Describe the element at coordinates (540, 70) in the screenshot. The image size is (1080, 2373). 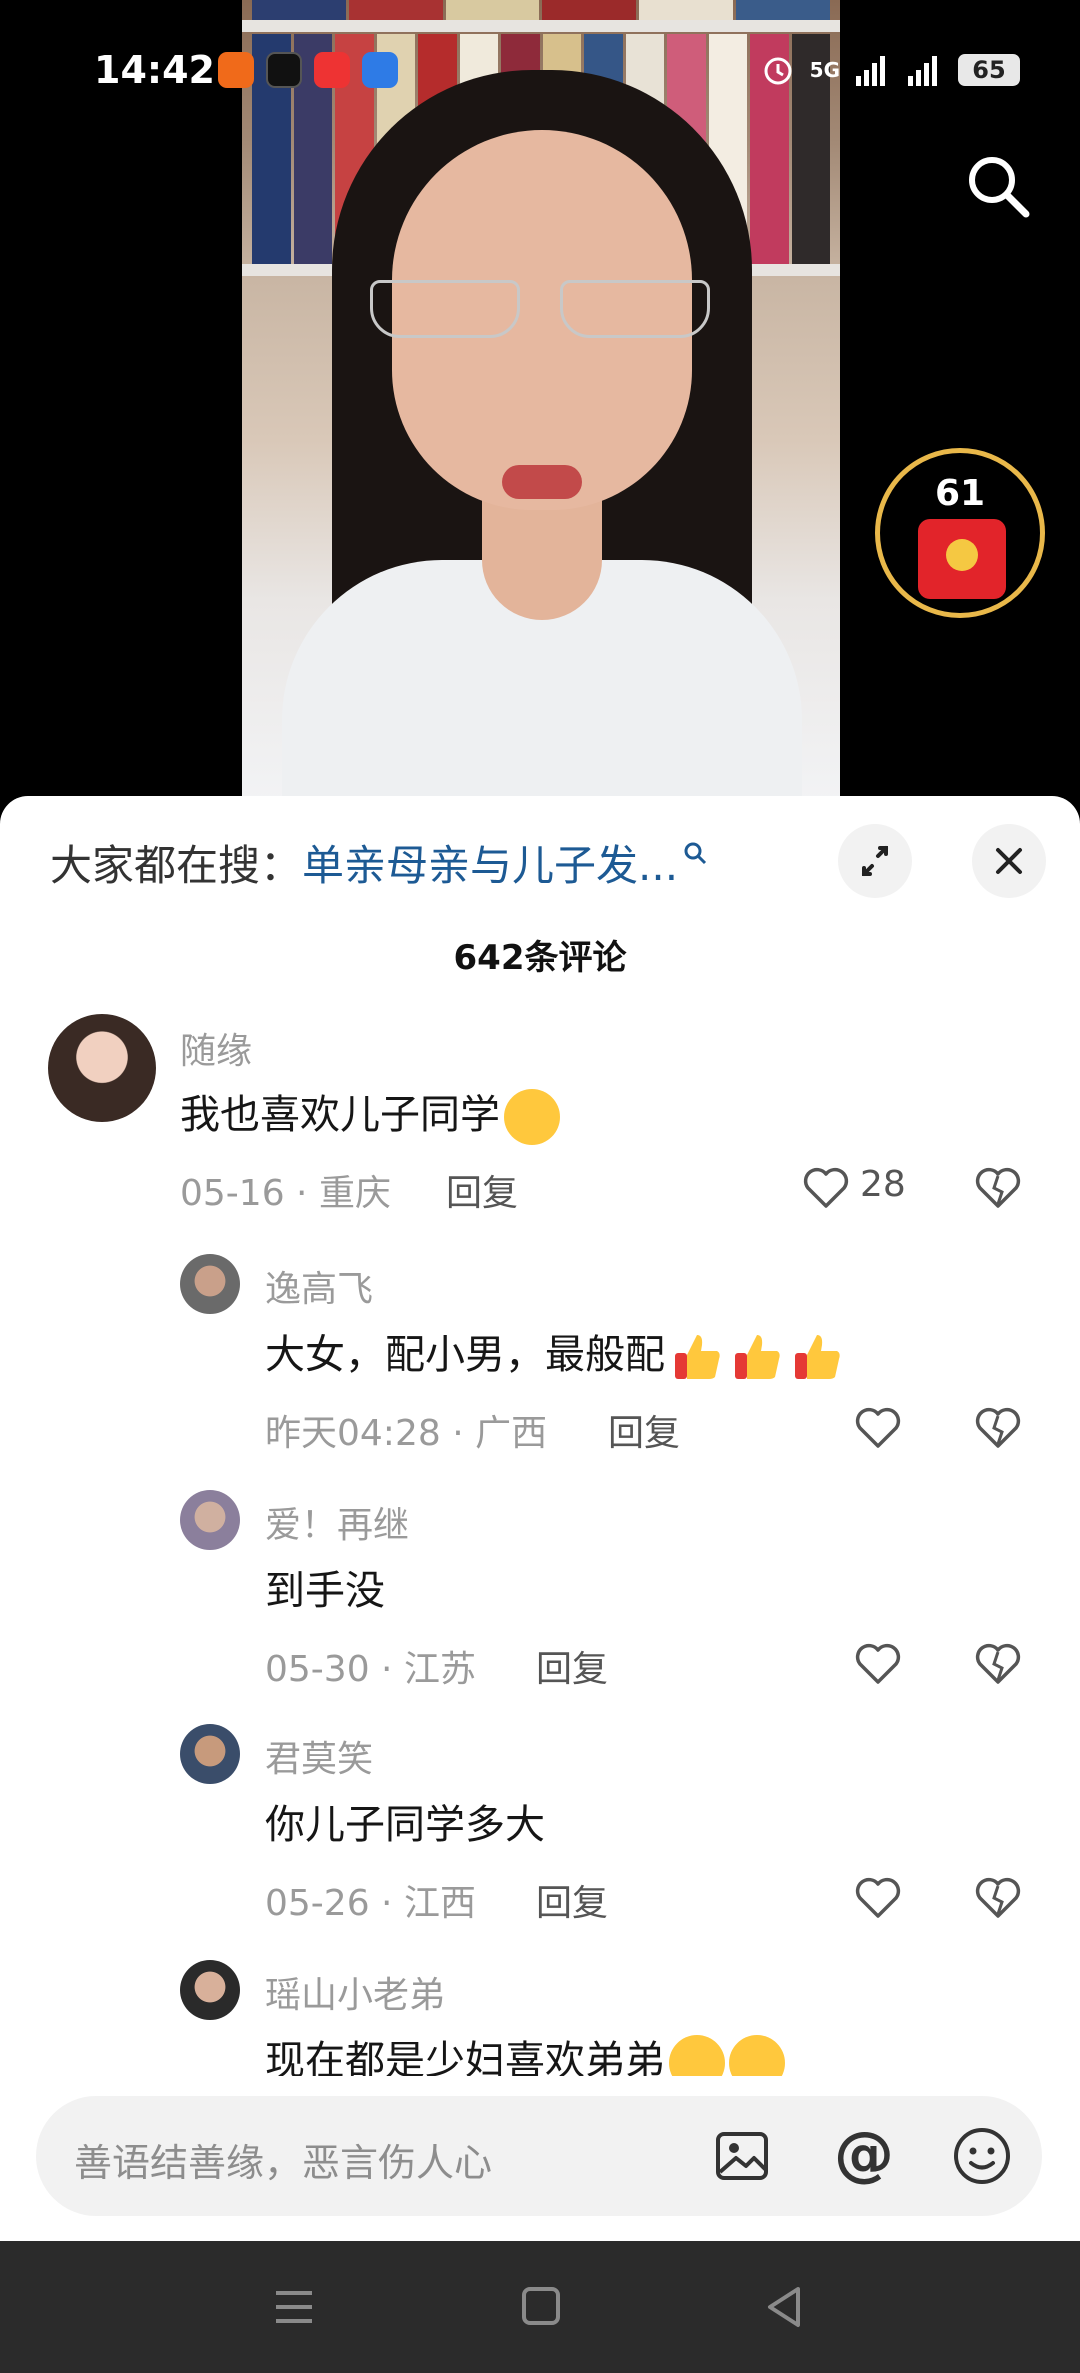
I see `status-bar: 14:42 5G 65` at that location.